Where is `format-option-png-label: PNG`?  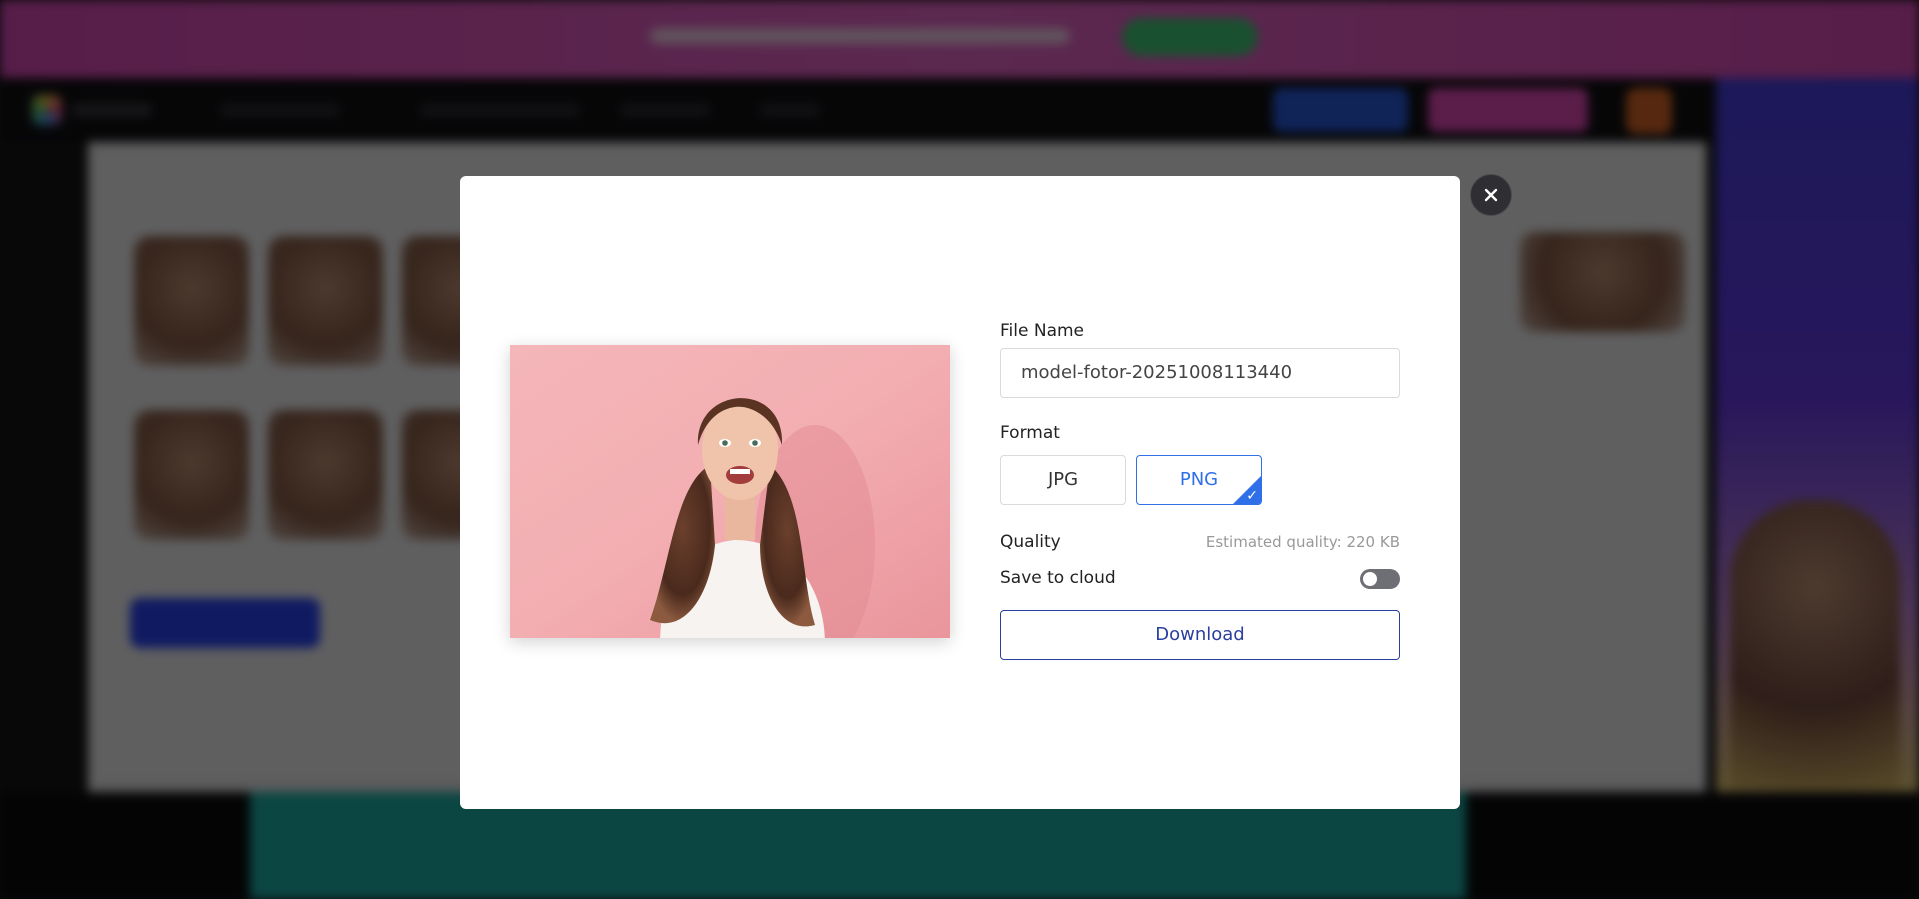
format-option-png-label: PNG is located at coordinates (1199, 479).